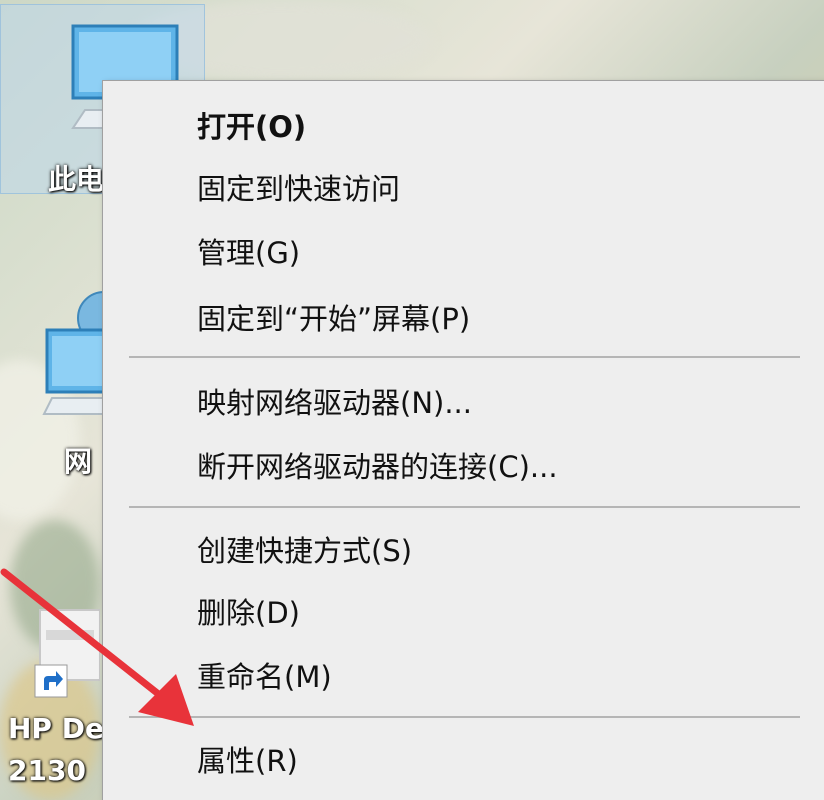 The height and width of the screenshot is (800, 824). I want to click on red-pointer-arrow-icon, so click(97, 647).